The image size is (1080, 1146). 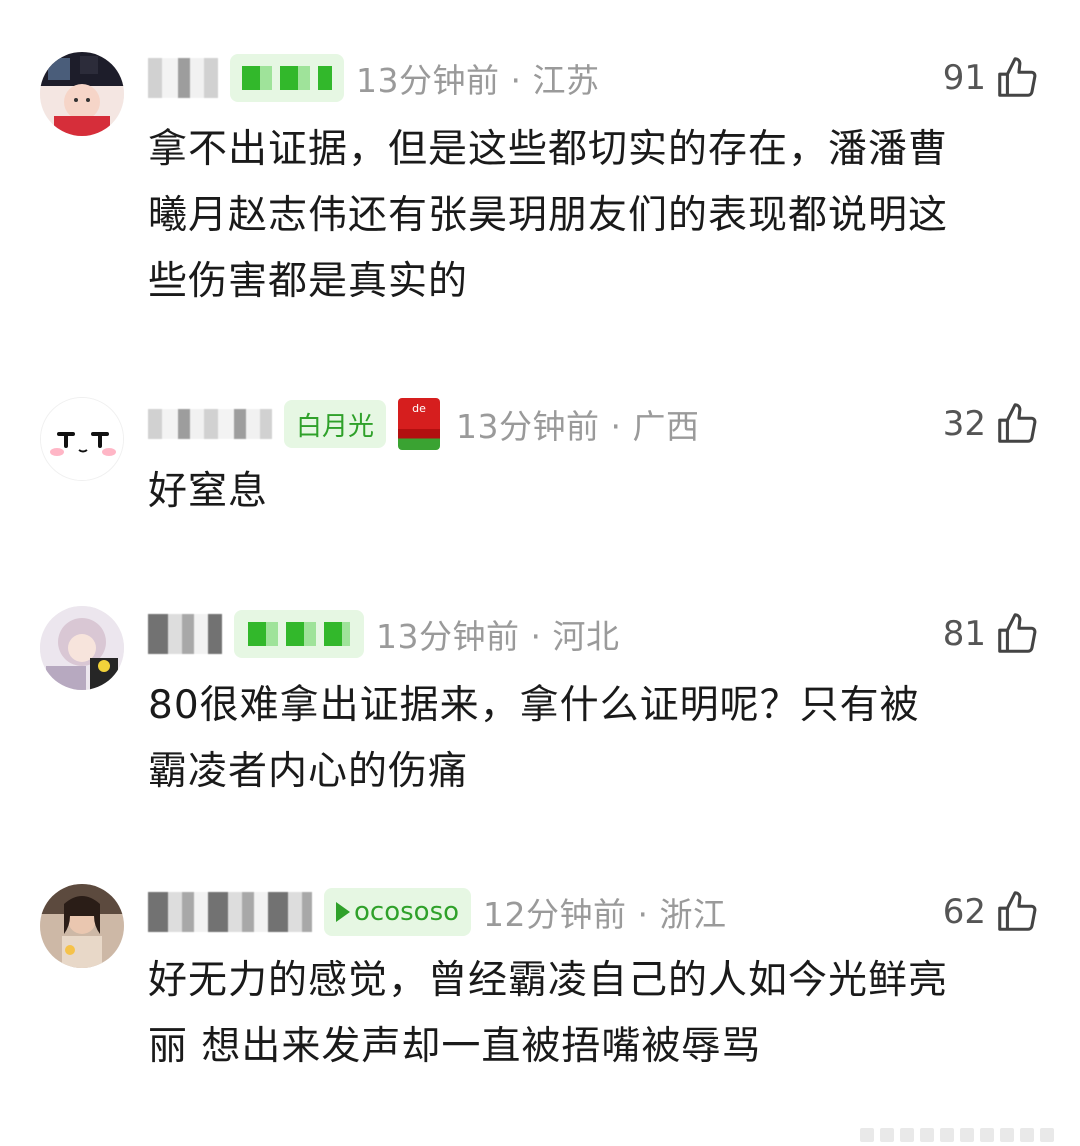 I want to click on time-location: 13分钟前 · 广西, so click(x=578, y=426).